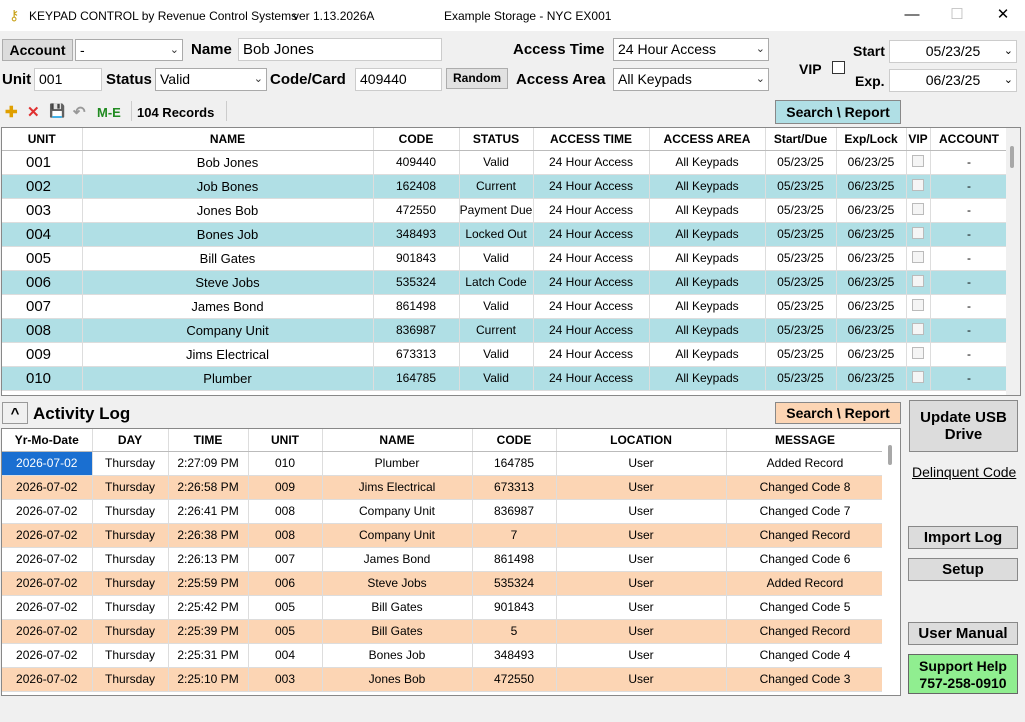 This screenshot has width=1025, height=722. Describe the element at coordinates (707, 139) in the screenshot. I see `units-col-header: ACCESS AREA` at that location.